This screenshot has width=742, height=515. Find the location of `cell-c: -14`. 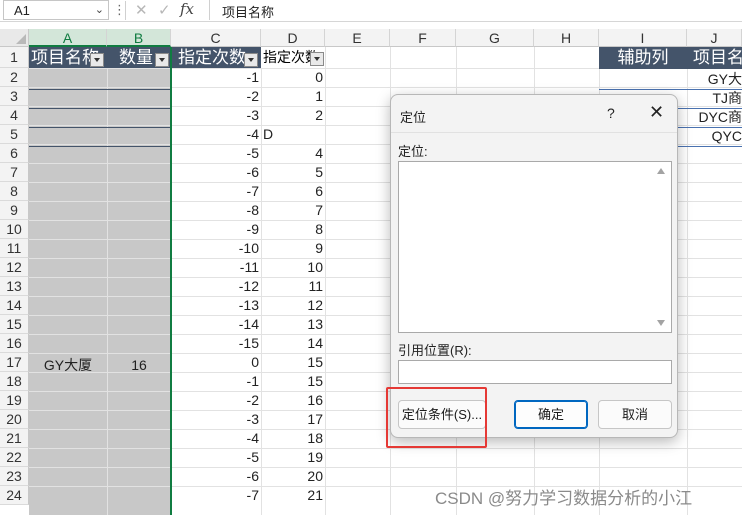

cell-c: -14 is located at coordinates (215, 324).